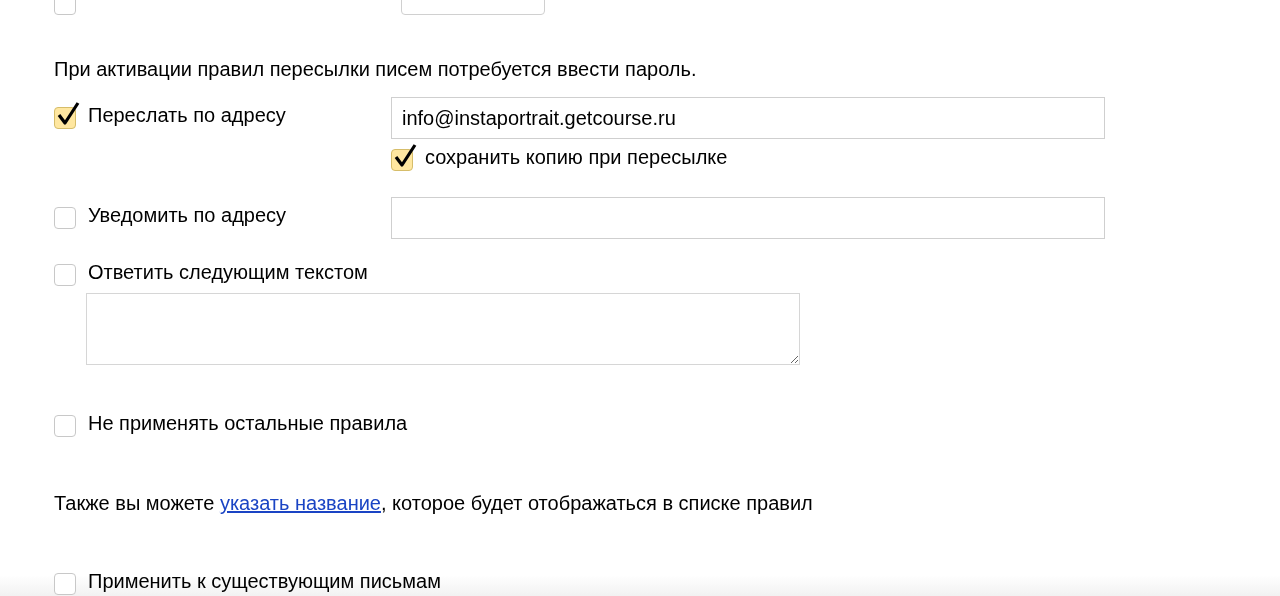 Image resolution: width=1280 pixels, height=596 pixels. I want to click on checkbox-label: Применить к существующим письмам, so click(264, 581).